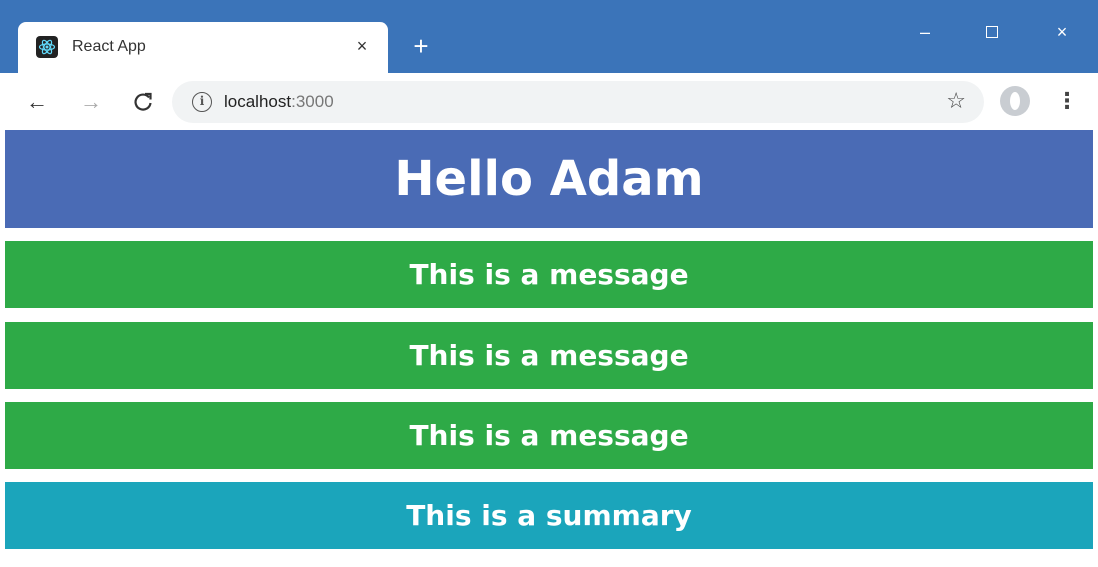 Image resolution: width=1098 pixels, height=567 pixels. What do you see at coordinates (1015, 101) in the screenshot?
I see `profile-avatar-icon` at bounding box center [1015, 101].